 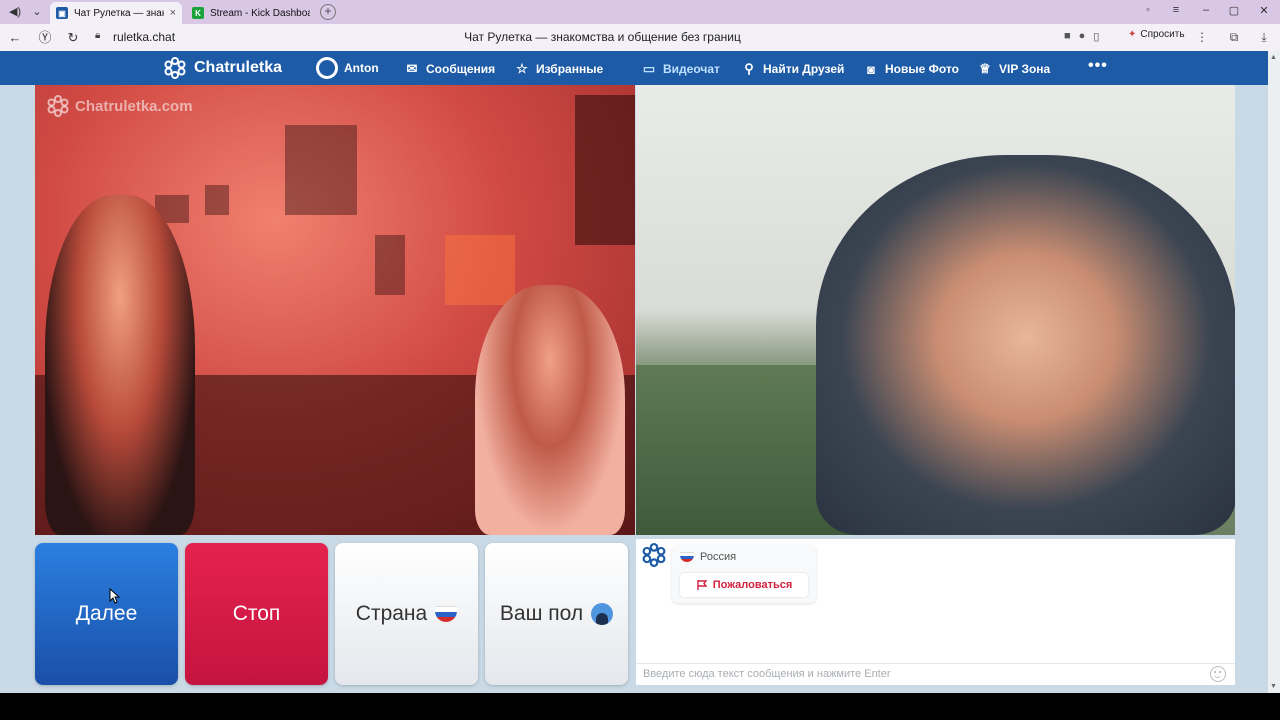 I want to click on calendar, so click(x=390, y=265).